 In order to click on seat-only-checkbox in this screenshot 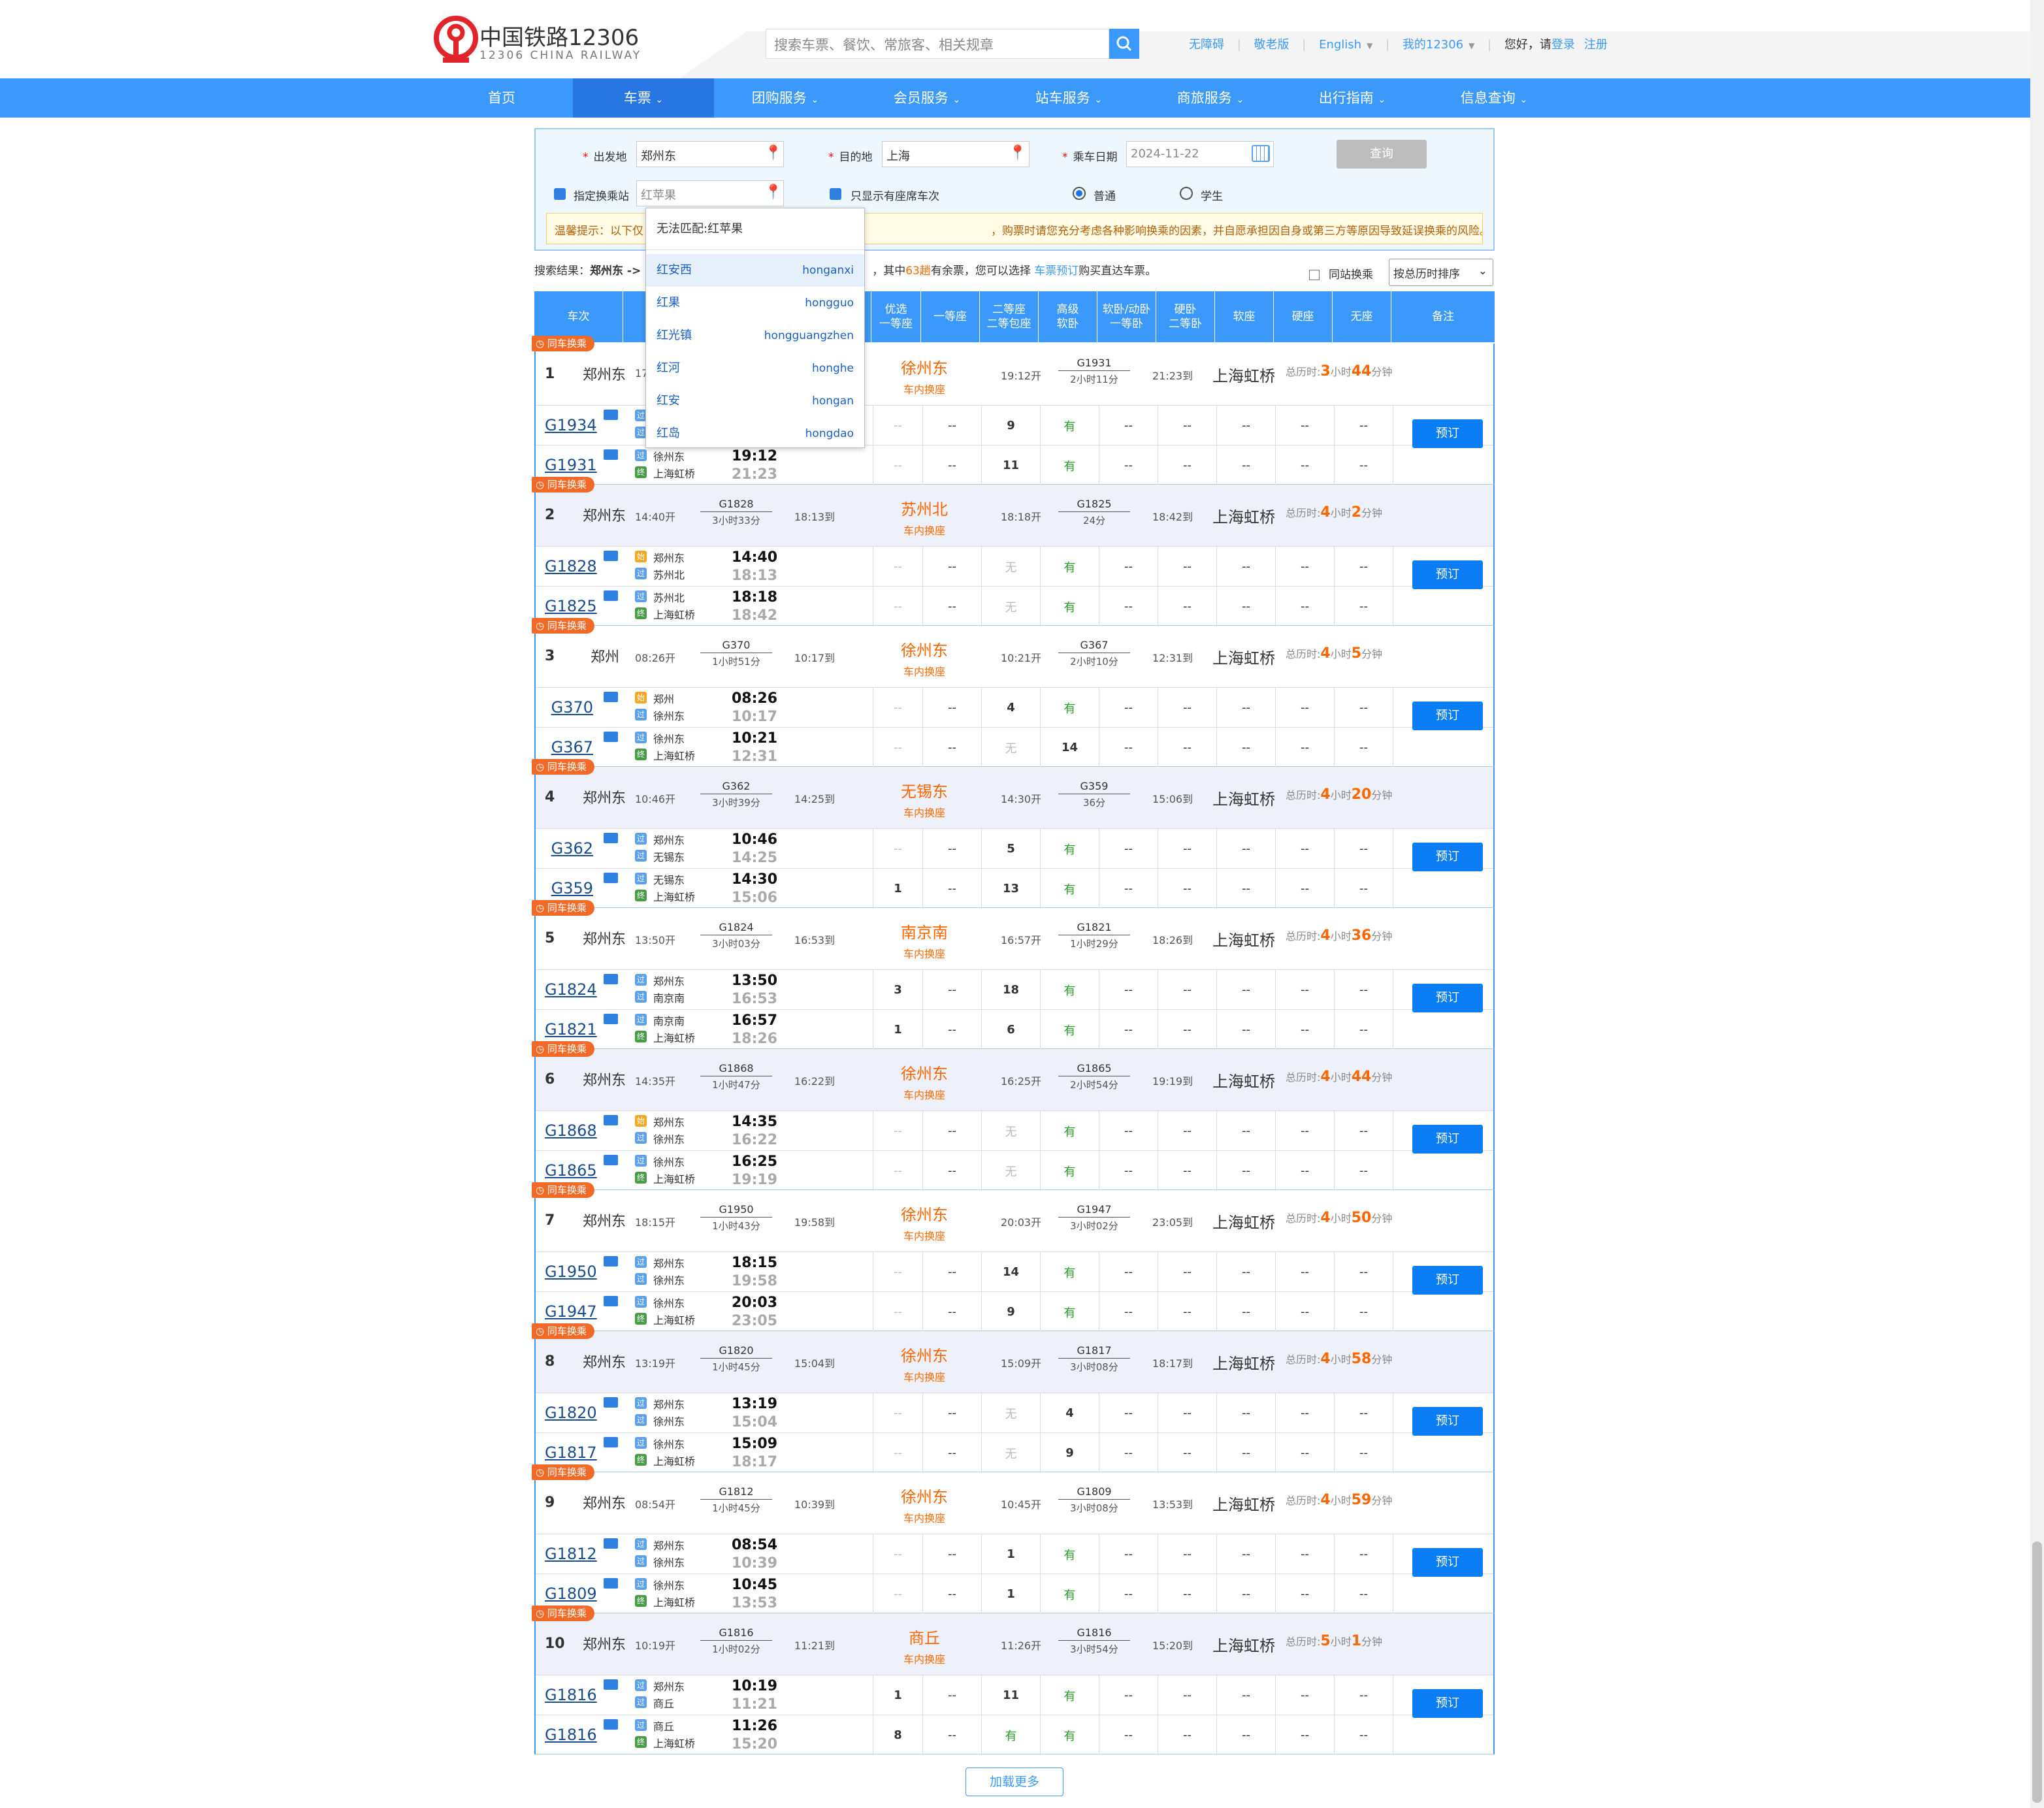, I will do `click(835, 194)`.